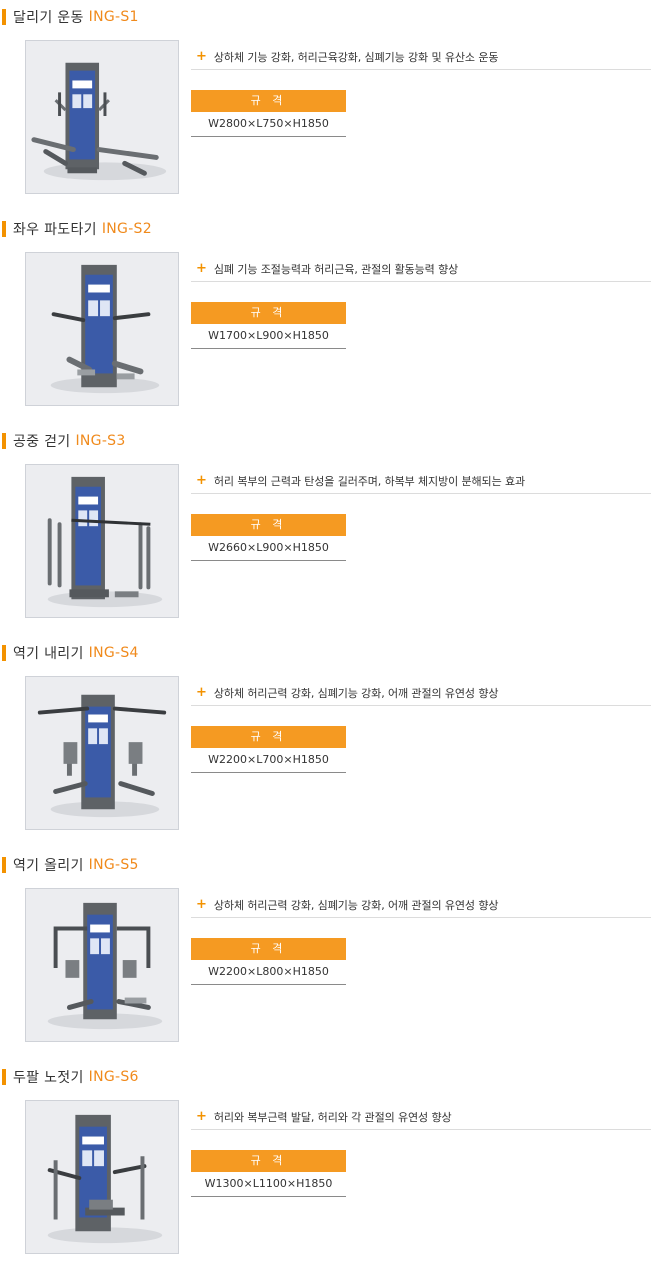 The width and height of the screenshot is (652, 1272). What do you see at coordinates (48, 1078) in the screenshot?
I see `product-name: 두팔 노젓기` at bounding box center [48, 1078].